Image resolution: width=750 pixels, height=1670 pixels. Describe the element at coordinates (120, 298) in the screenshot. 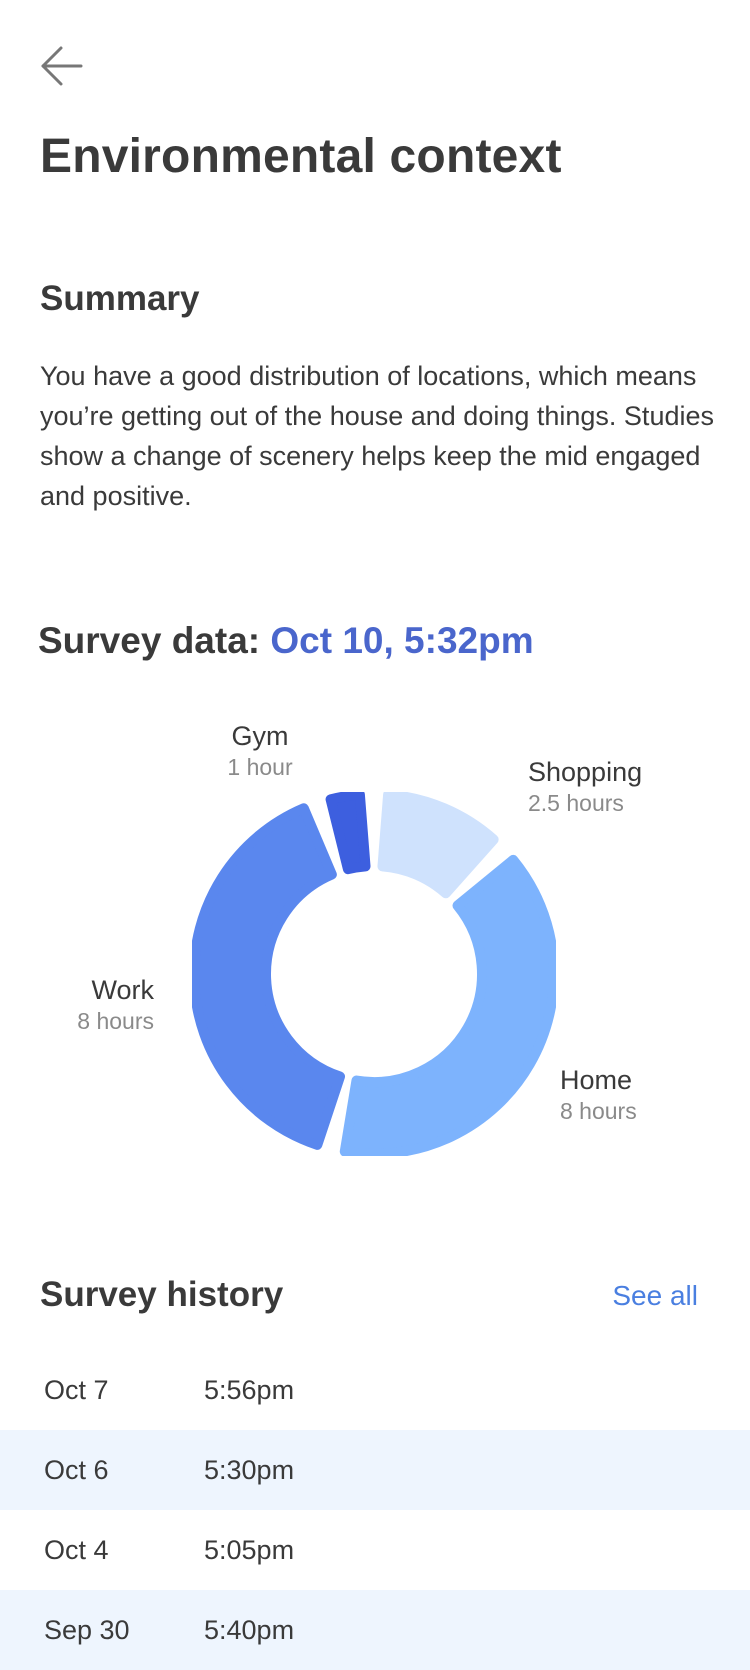

I see `summary-heading: Summary` at that location.